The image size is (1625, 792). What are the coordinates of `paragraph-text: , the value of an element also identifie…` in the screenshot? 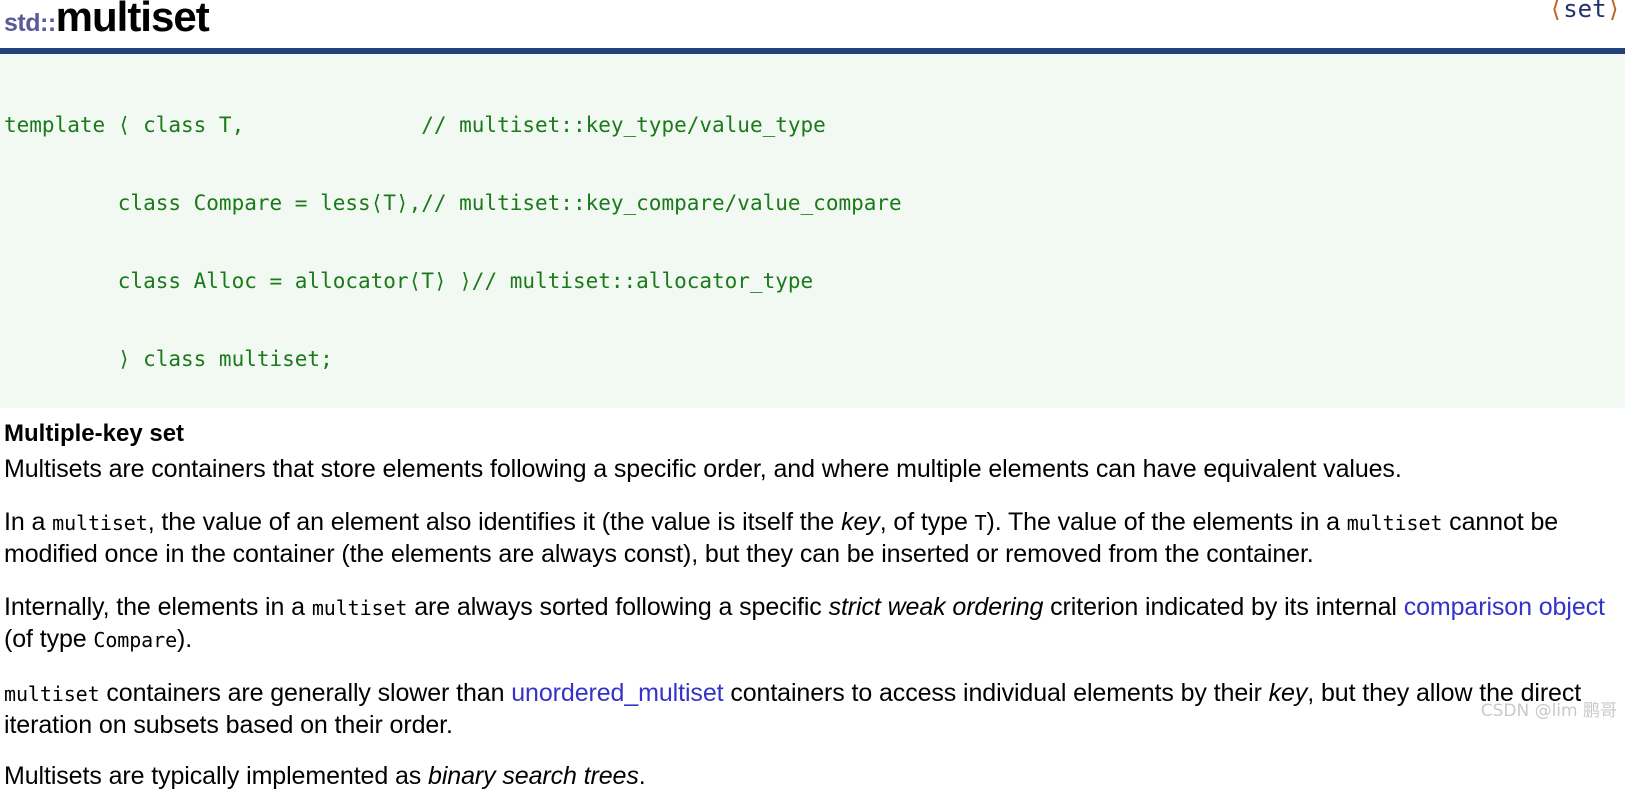 It's located at (494, 521).